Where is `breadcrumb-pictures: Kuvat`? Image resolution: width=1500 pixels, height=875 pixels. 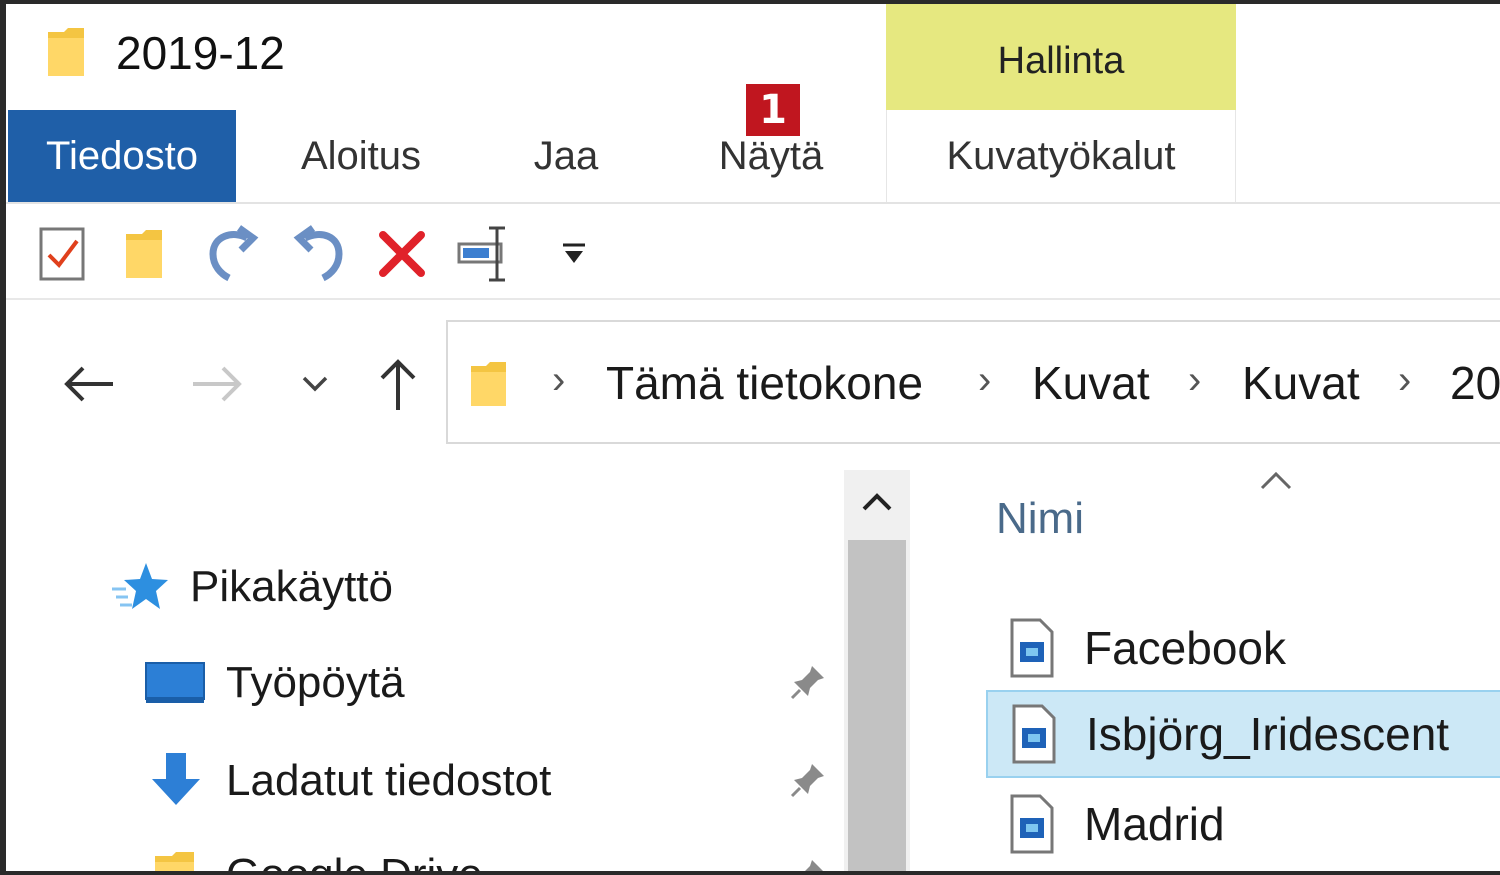 breadcrumb-pictures: Kuvat is located at coordinates (1091, 383).